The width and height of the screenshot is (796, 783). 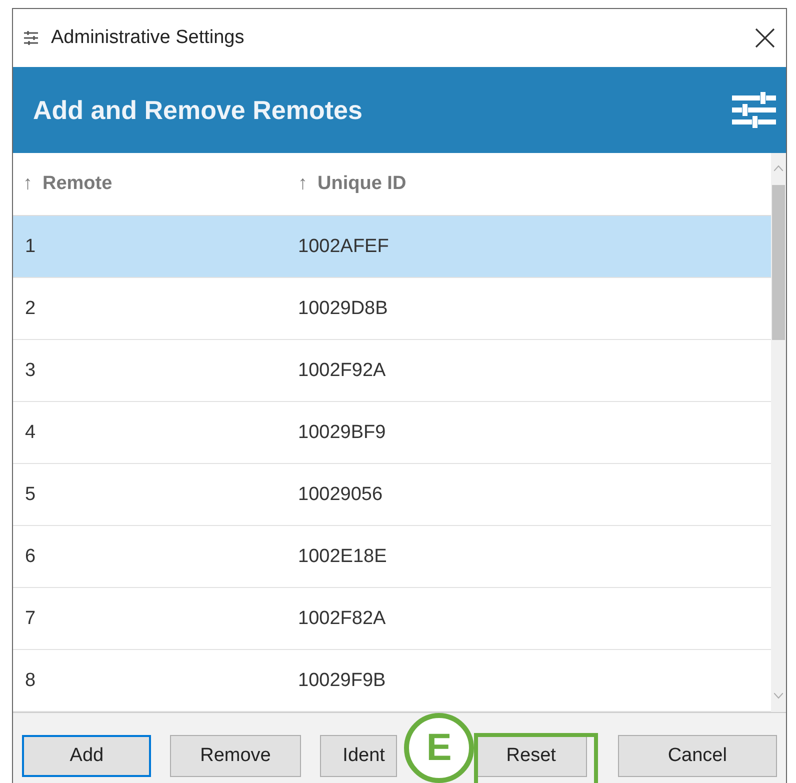 What do you see at coordinates (392, 557) in the screenshot?
I see `table-row: 6 1002E18E` at bounding box center [392, 557].